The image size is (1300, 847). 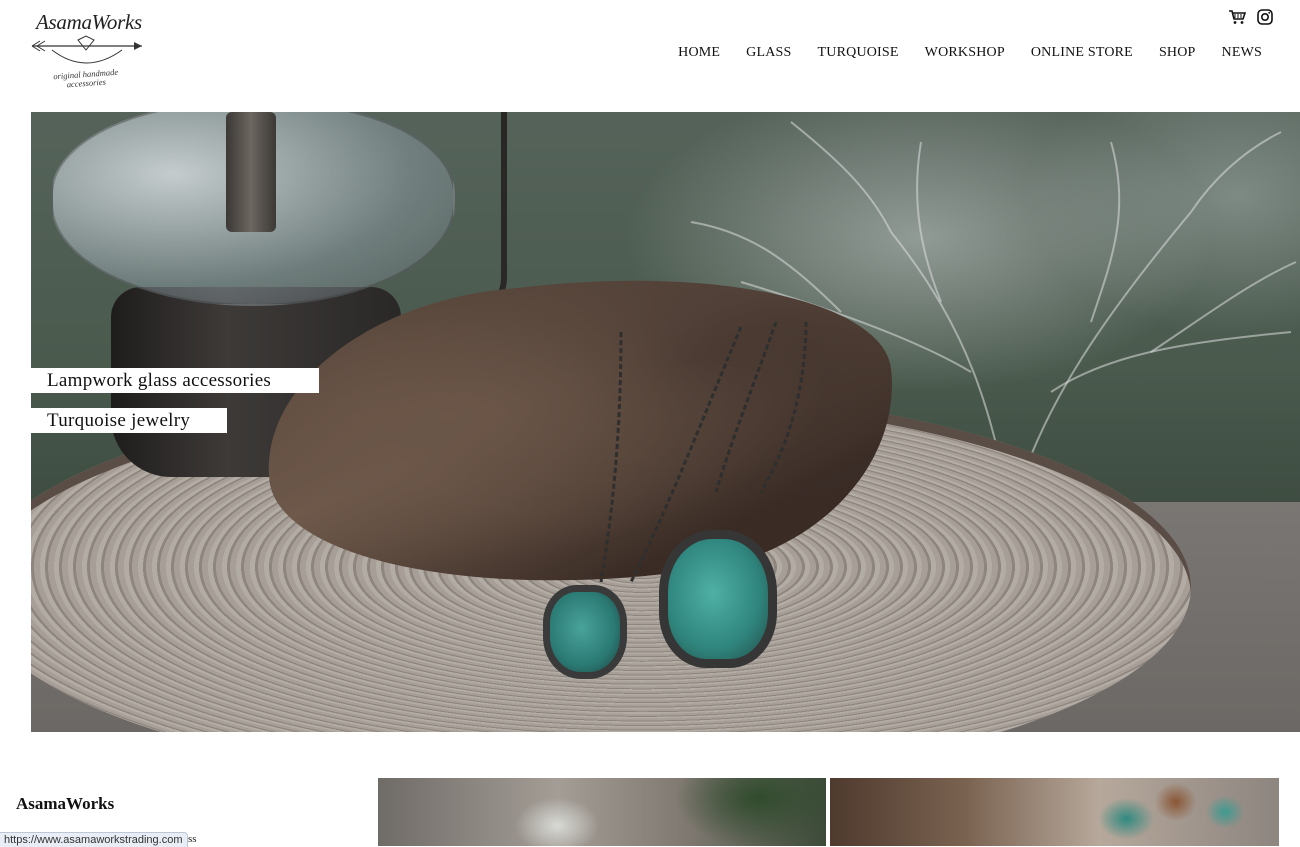 I want to click on nav-item-shop: SHOP, so click(x=1177, y=53).